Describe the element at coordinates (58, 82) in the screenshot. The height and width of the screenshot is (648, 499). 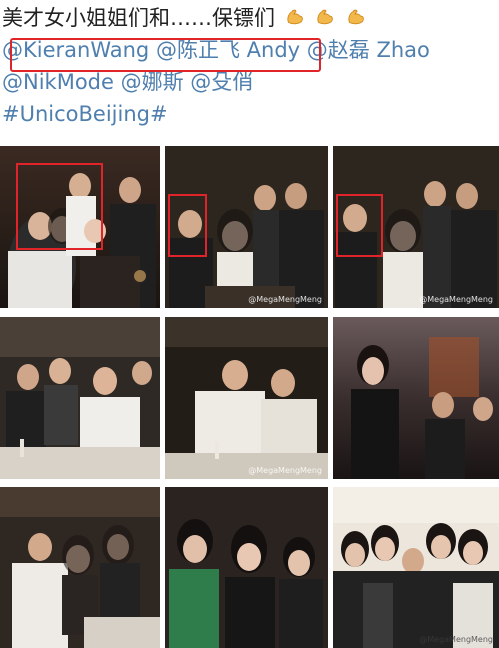
I see `mention-nikmode: @NikMode` at that location.